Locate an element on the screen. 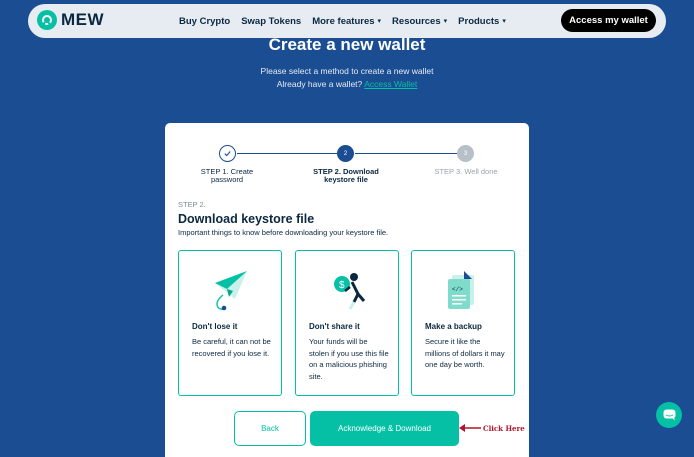 The height and width of the screenshot is (457, 694). step-2-label-line2: keystore file is located at coordinates (346, 179).